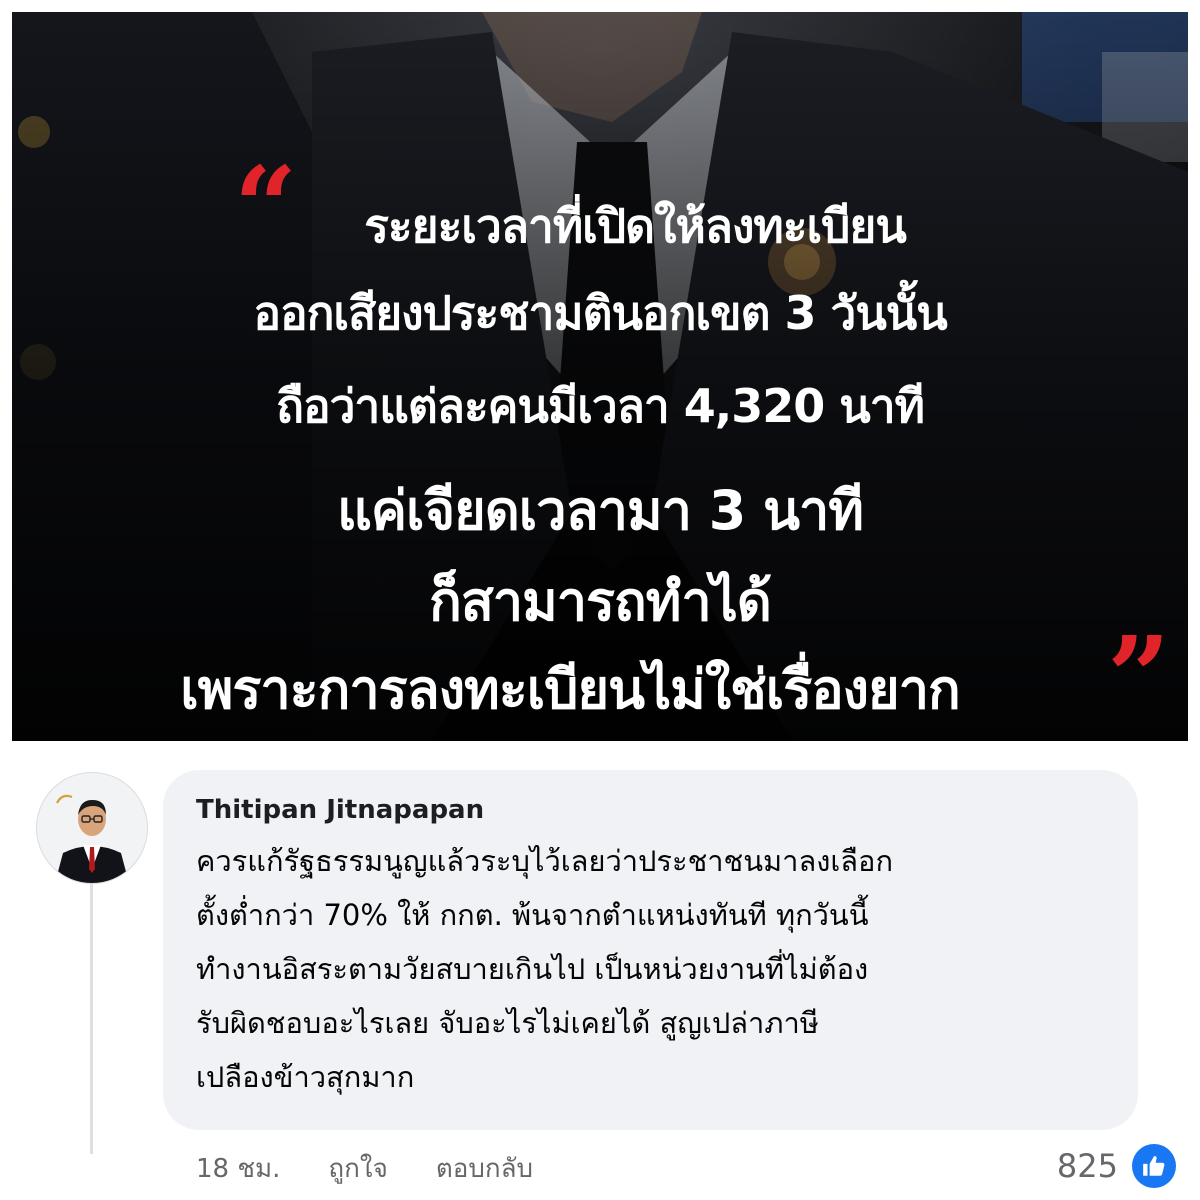  Describe the element at coordinates (1154, 1166) in the screenshot. I see `thumbs-up-icon` at that location.